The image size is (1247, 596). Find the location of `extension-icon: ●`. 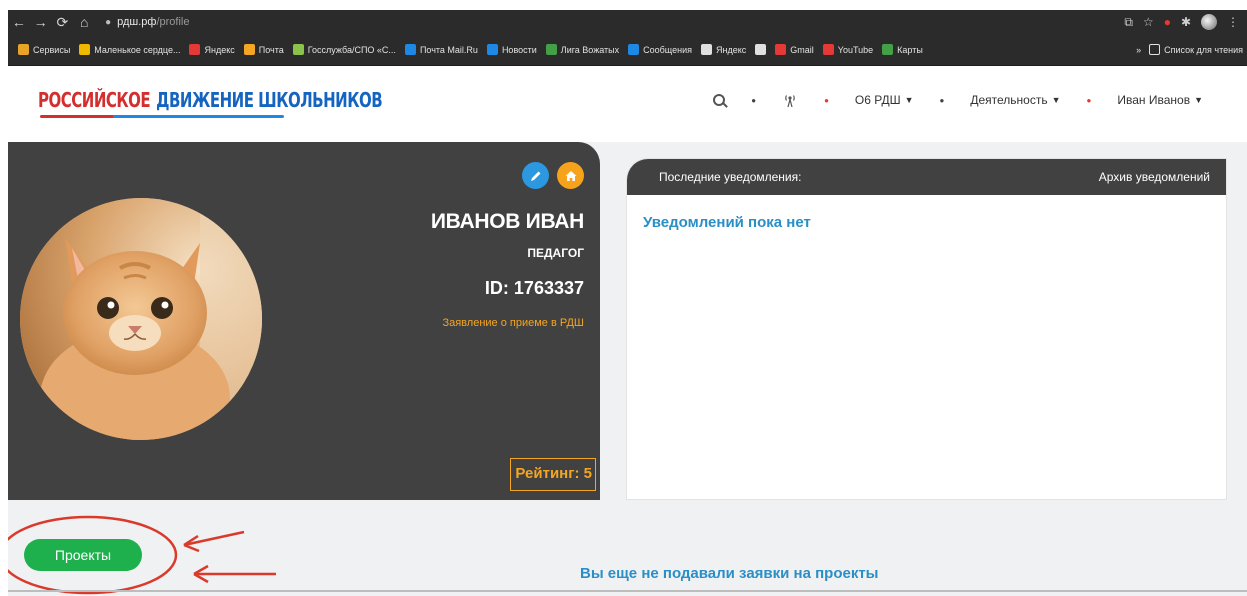

extension-icon: ● is located at coordinates (1167, 22).